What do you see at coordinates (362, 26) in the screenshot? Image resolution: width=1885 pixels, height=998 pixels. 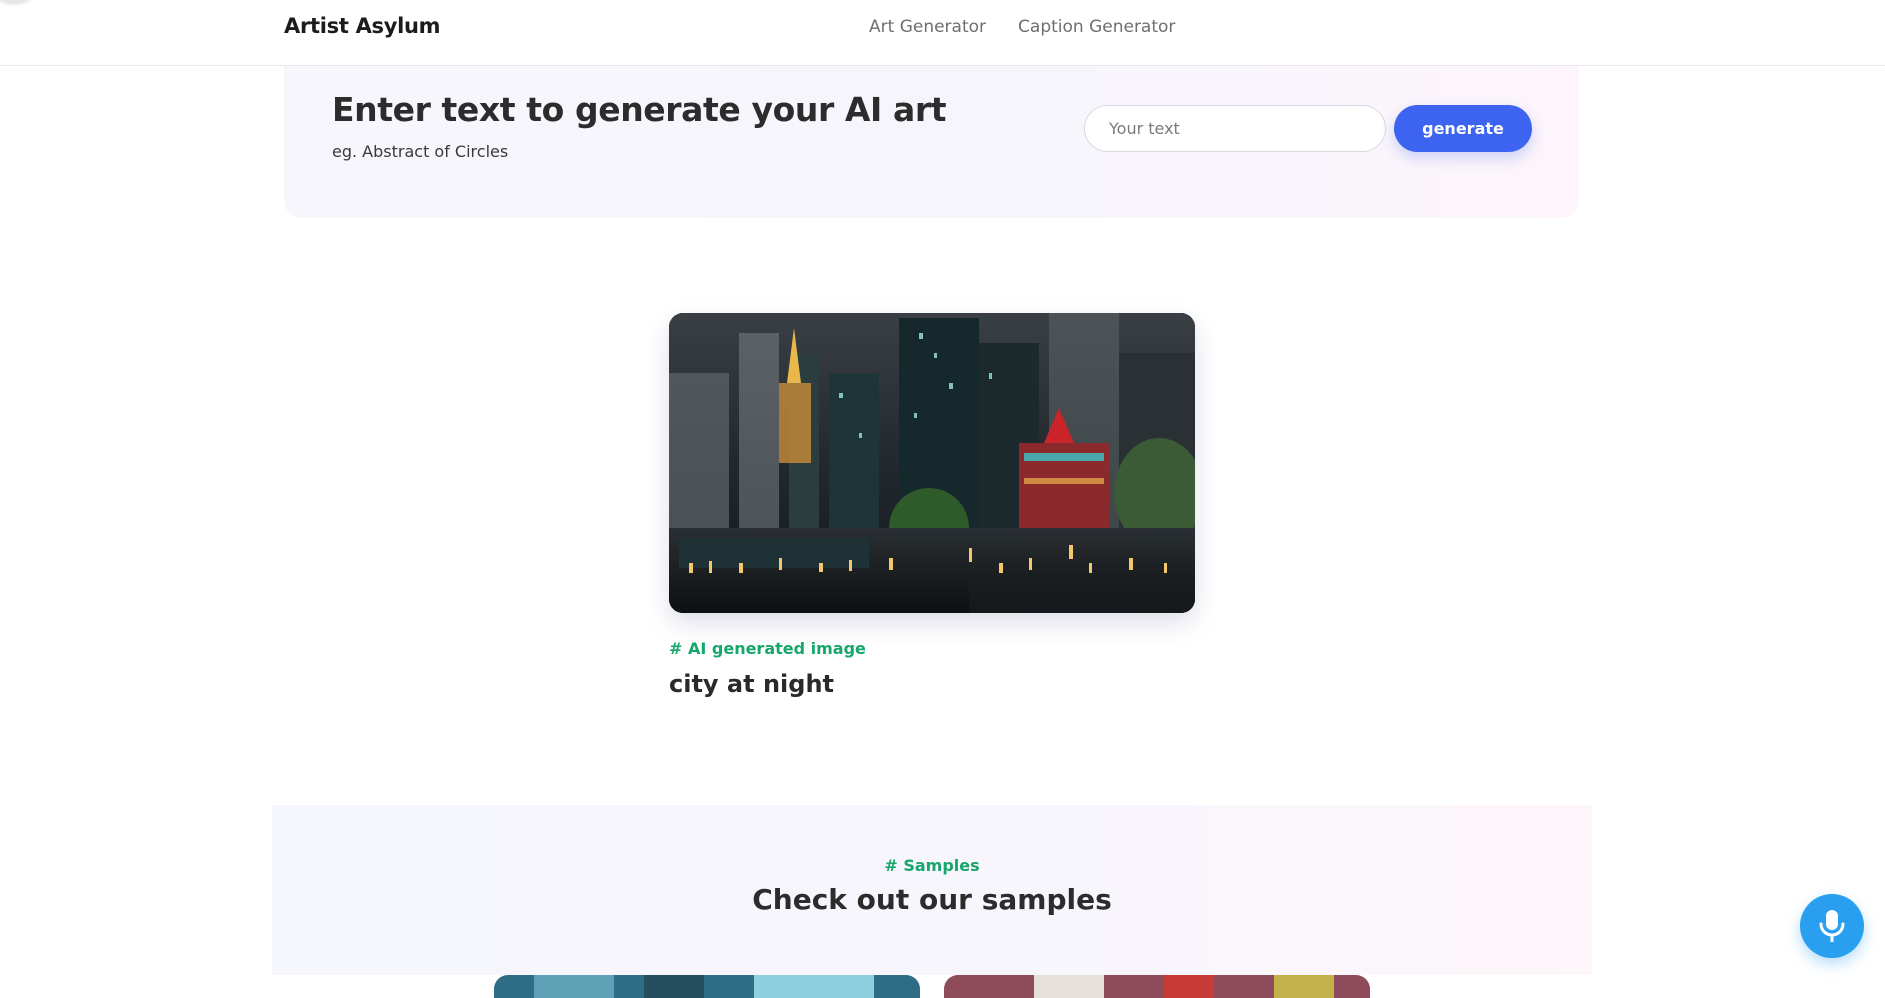 I see `brand-logo: Artist Asylum` at bounding box center [362, 26].